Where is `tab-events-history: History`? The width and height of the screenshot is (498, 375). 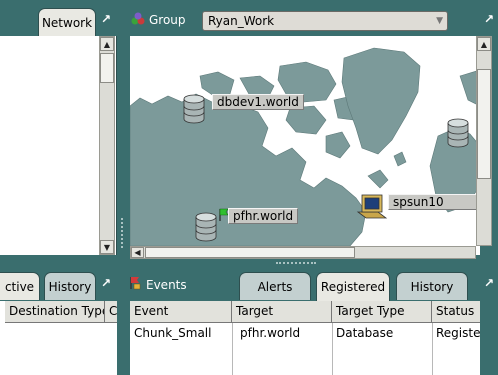 tab-events-history: History is located at coordinates (432, 286).